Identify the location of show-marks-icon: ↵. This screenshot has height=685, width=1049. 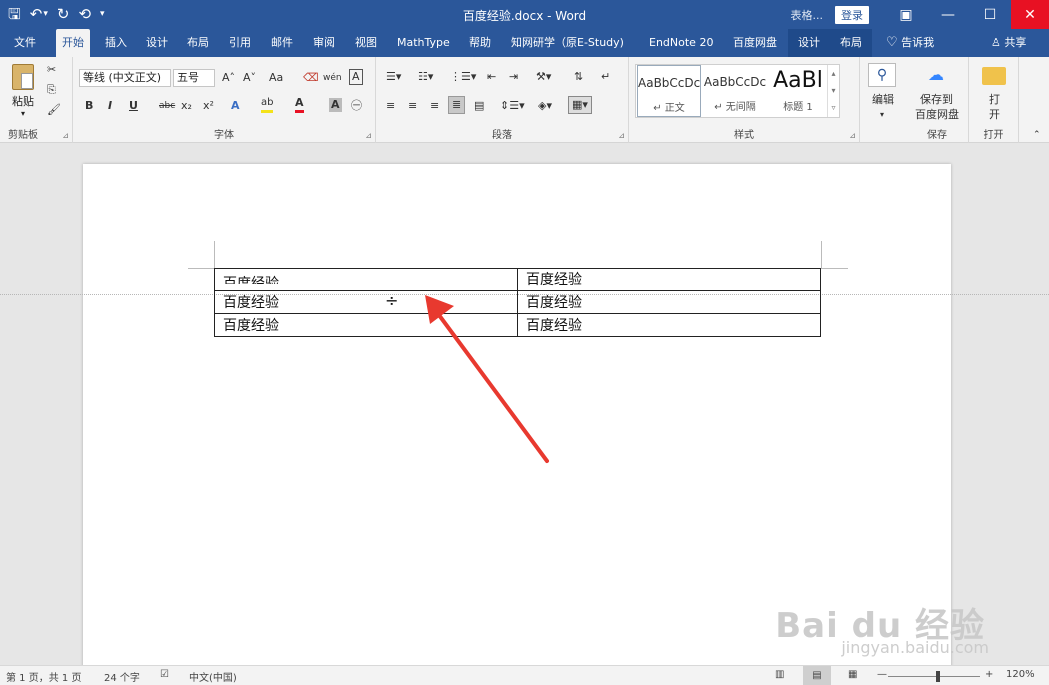
(605, 77).